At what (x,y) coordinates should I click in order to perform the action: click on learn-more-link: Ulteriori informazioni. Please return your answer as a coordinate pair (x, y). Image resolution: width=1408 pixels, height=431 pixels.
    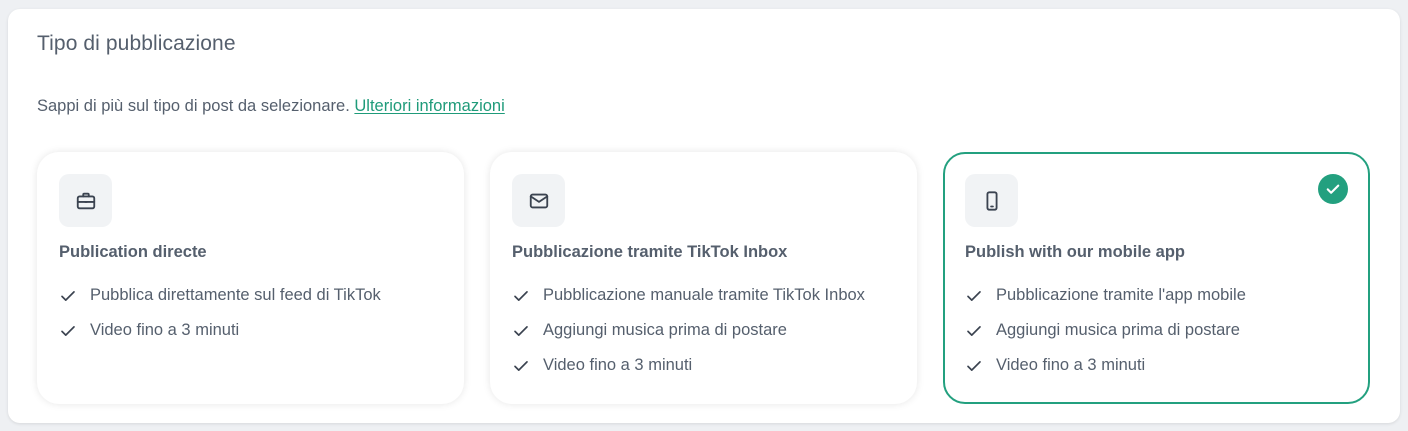
    Looking at the image, I should click on (429, 106).